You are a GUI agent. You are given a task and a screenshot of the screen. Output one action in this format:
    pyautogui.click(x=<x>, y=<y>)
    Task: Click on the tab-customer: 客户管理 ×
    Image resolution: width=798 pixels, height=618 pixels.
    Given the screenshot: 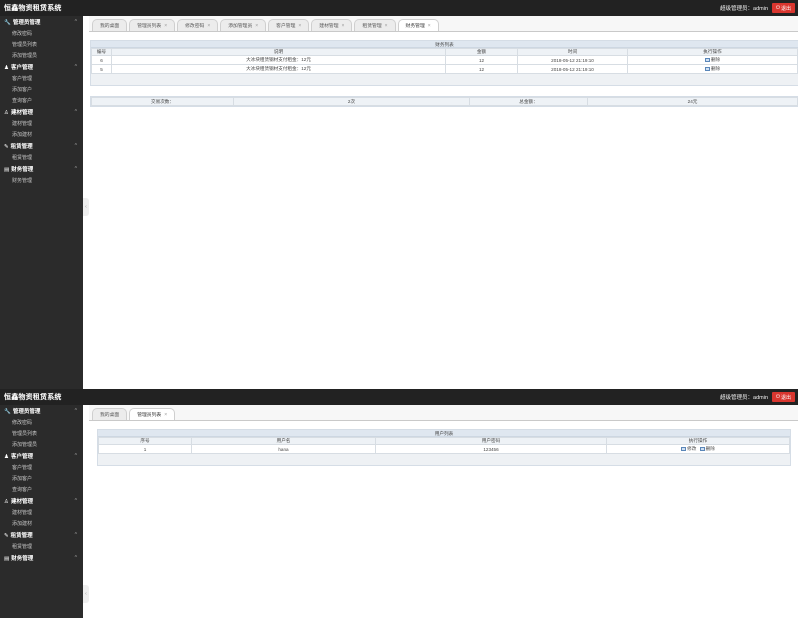 What is the action you would take?
    pyautogui.click(x=289, y=25)
    